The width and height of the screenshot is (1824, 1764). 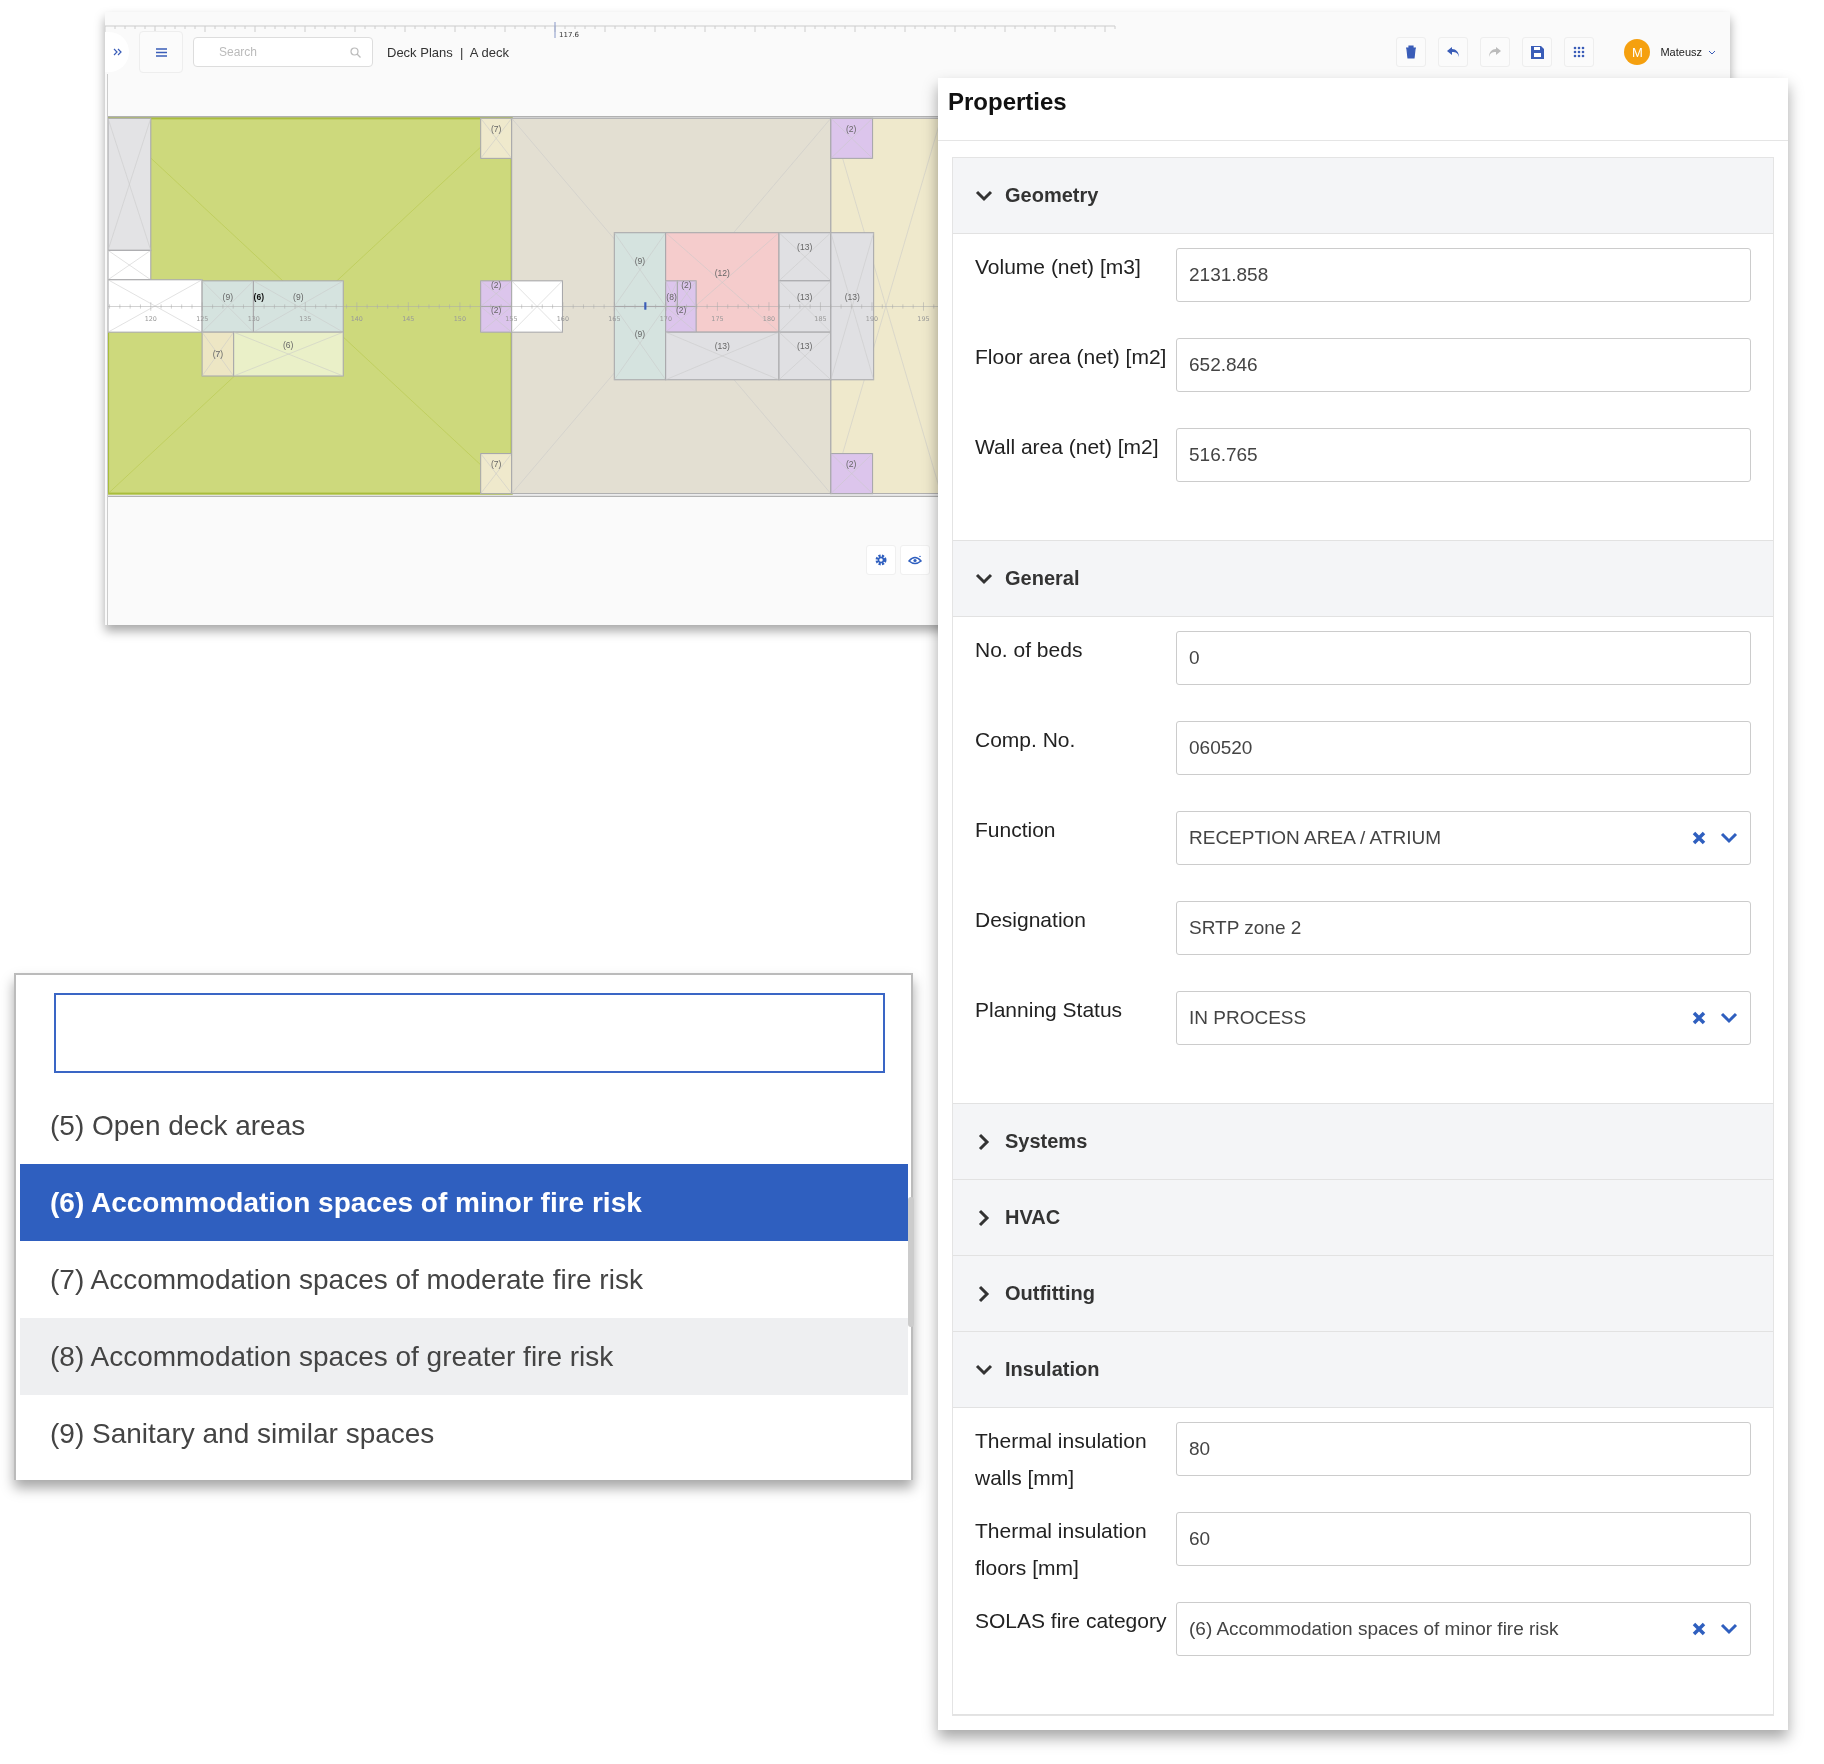 I want to click on field-label: Wall area (net) [m2], so click(x=1067, y=447).